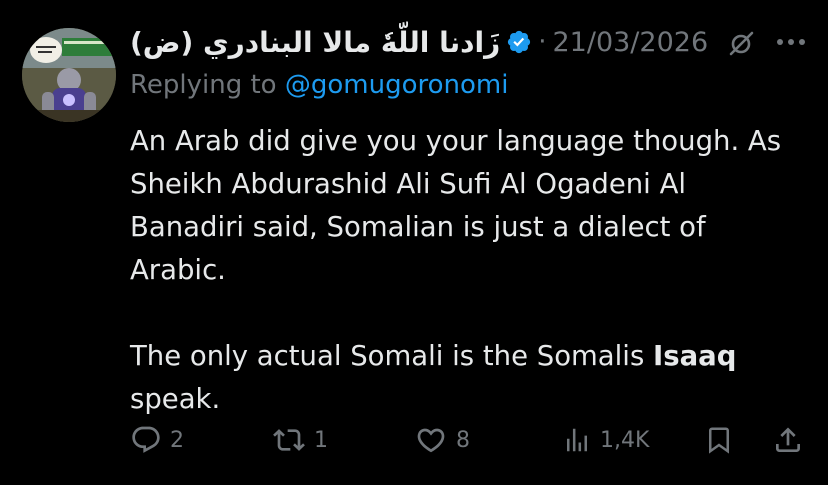 This screenshot has width=828, height=485. I want to click on tweet-date: 21/03/2026, so click(631, 42).